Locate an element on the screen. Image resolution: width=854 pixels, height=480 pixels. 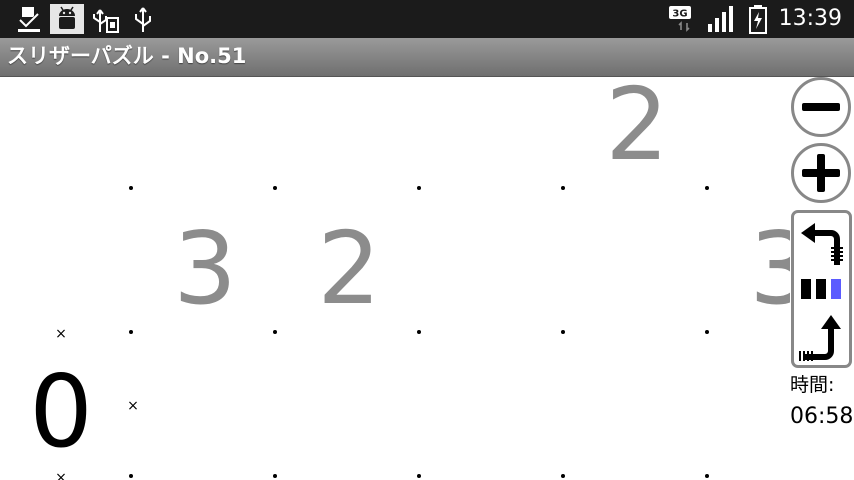
history-panel is located at coordinates (821, 289).